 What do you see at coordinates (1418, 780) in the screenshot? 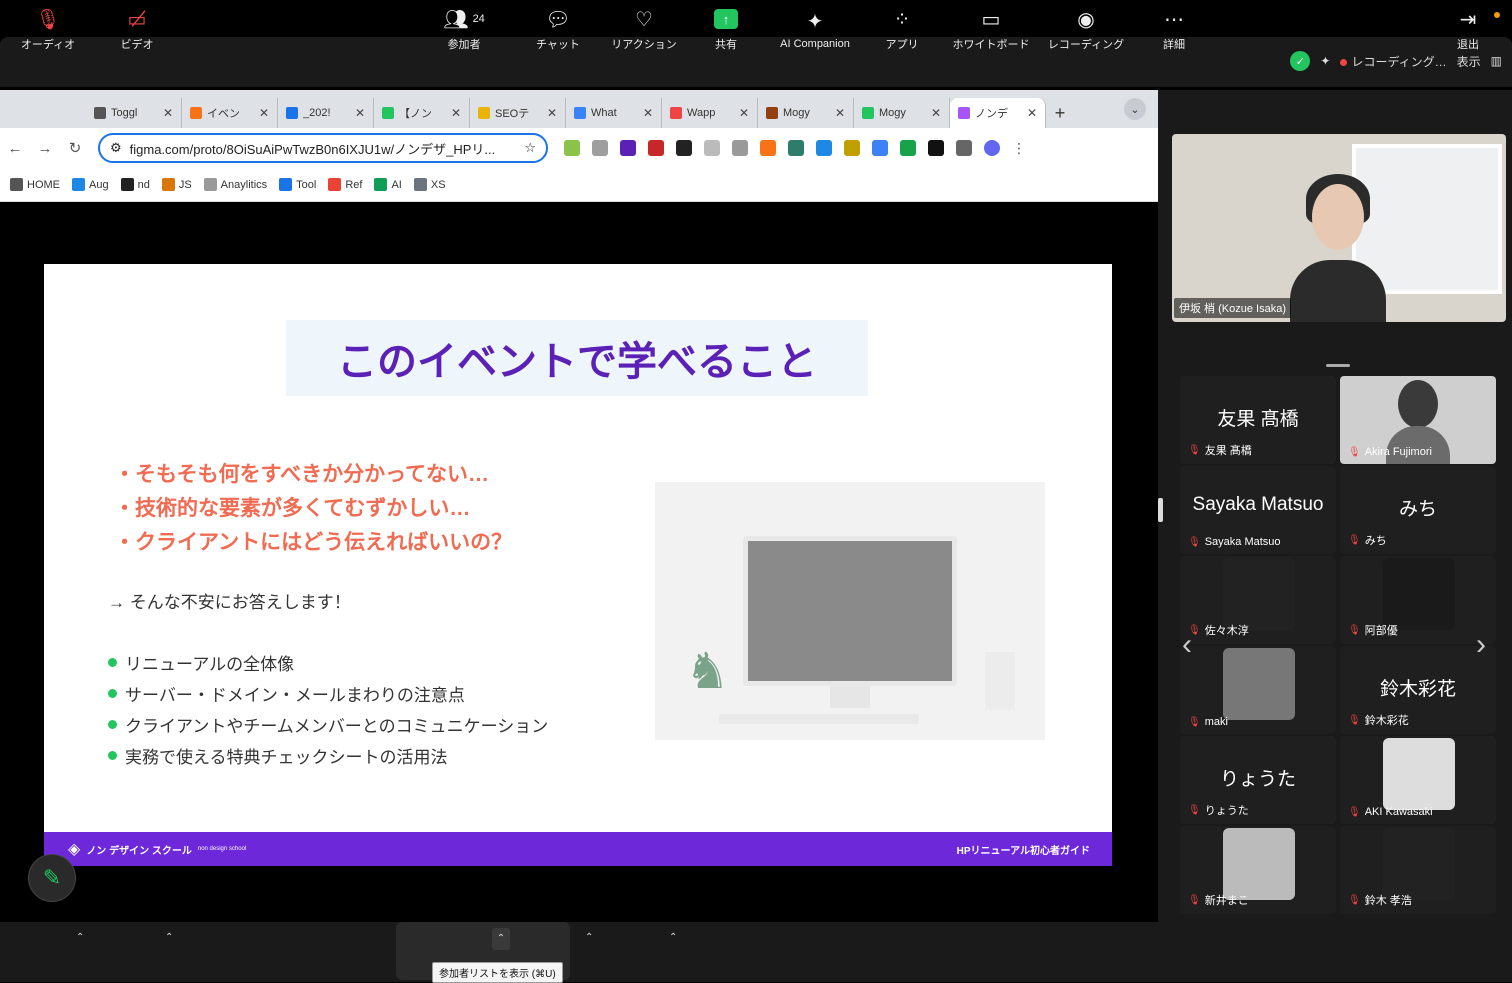
I see `participant-tile: 🎙︎ AKI Kawasaki` at bounding box center [1418, 780].